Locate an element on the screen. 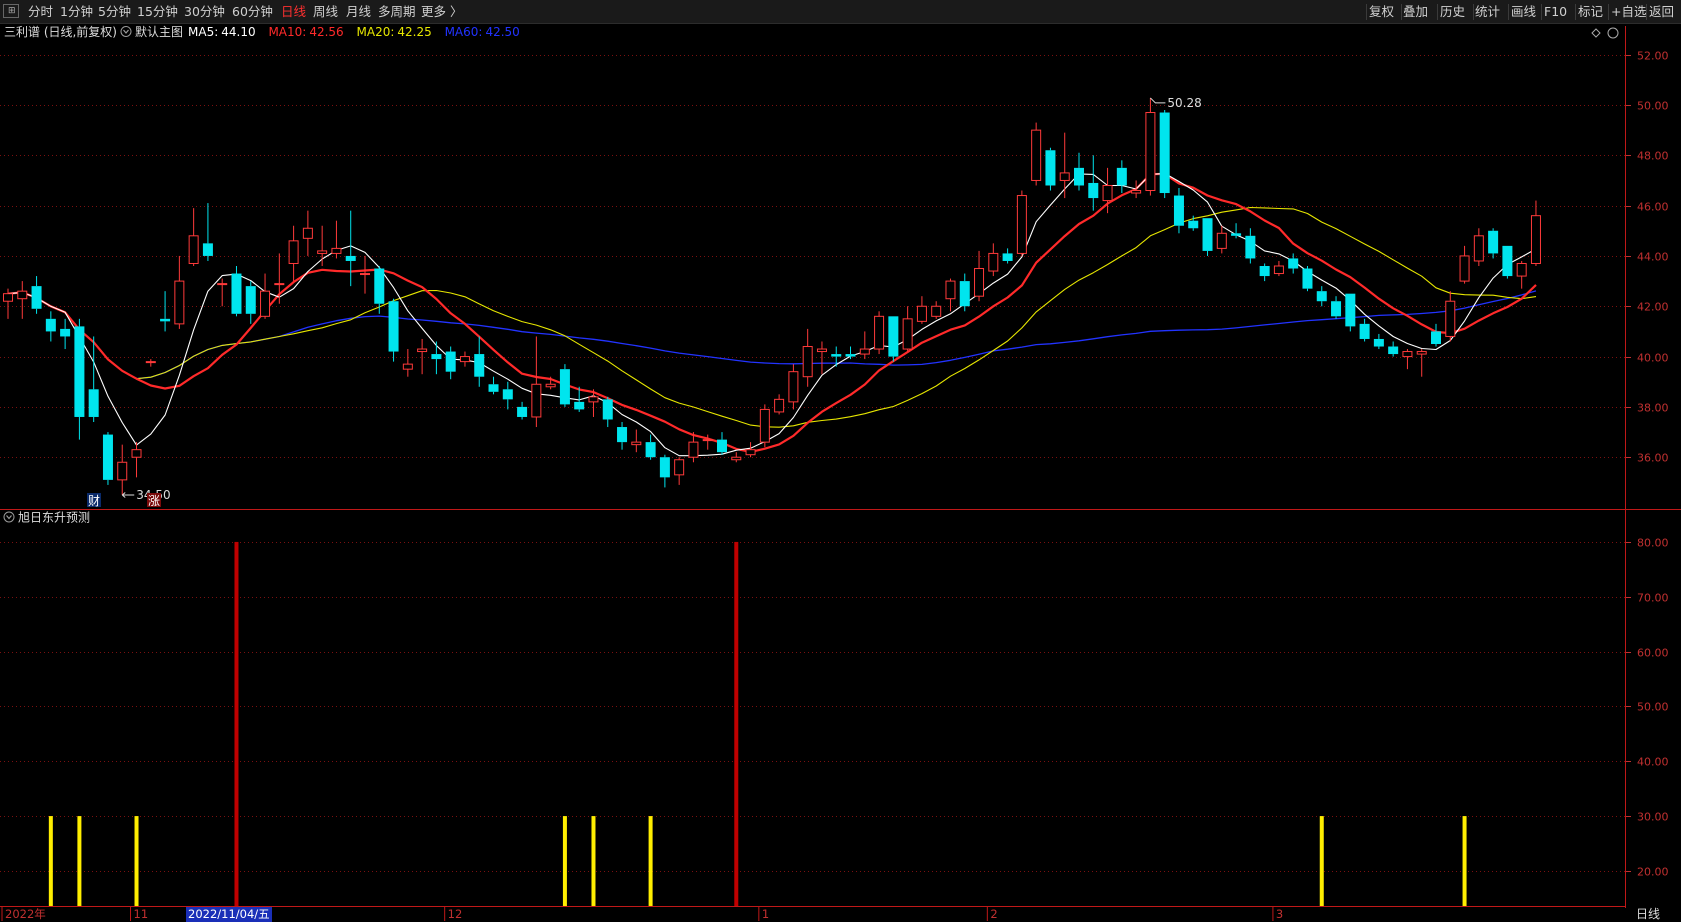  x-label: 12 is located at coordinates (455, 914).